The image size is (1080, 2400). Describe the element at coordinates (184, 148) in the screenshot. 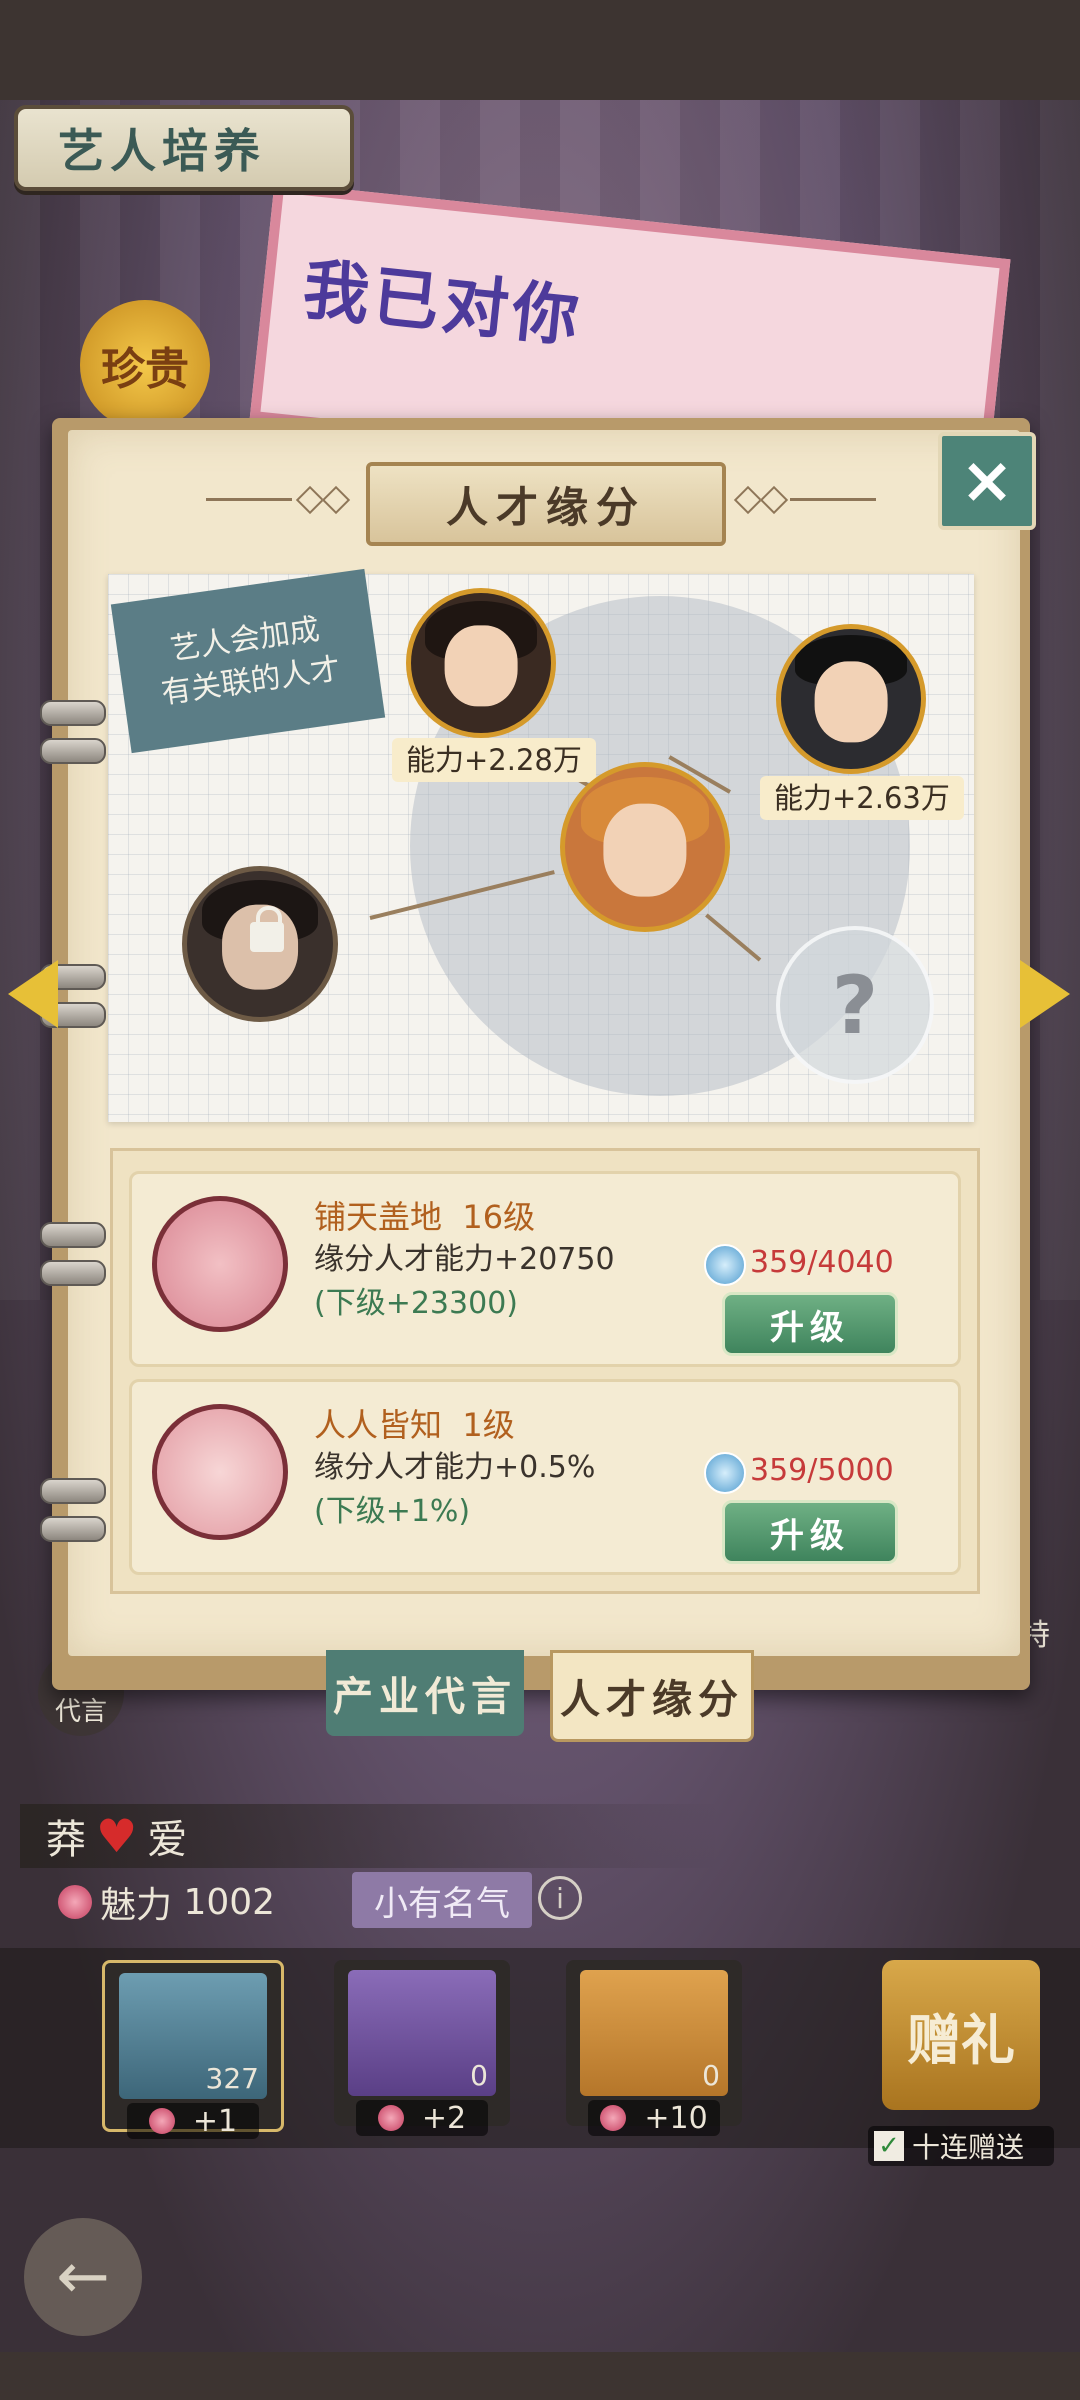

I see `page-title: 艺人培养` at that location.